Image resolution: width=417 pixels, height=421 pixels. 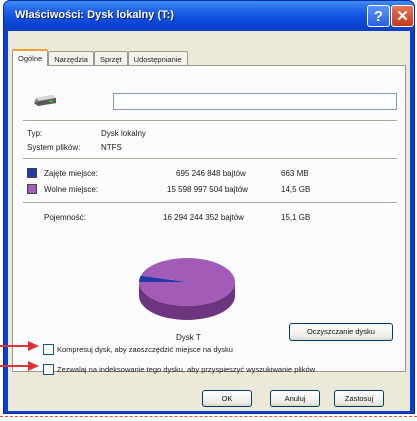 What do you see at coordinates (203, 217) in the screenshot?
I see `capacity-bytes: 16 294 244 352 bajtów` at bounding box center [203, 217].